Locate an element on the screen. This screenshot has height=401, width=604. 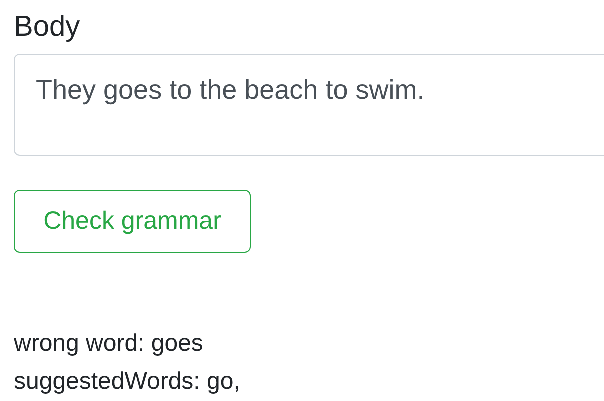
result-text: suggestedWords: go, is located at coordinates (128, 382).